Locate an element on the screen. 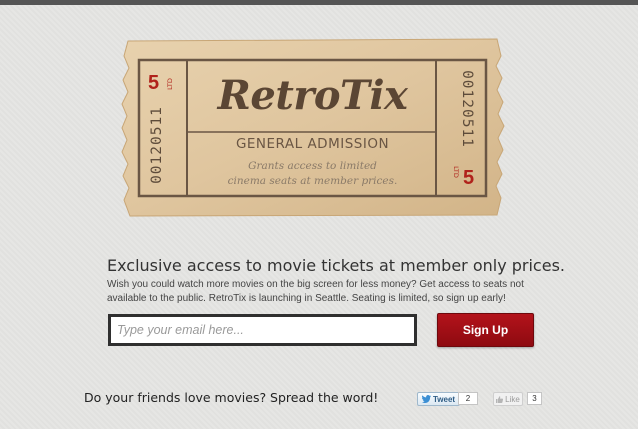  ticket-admission: GENERAL ADMISSION is located at coordinates (312, 144).